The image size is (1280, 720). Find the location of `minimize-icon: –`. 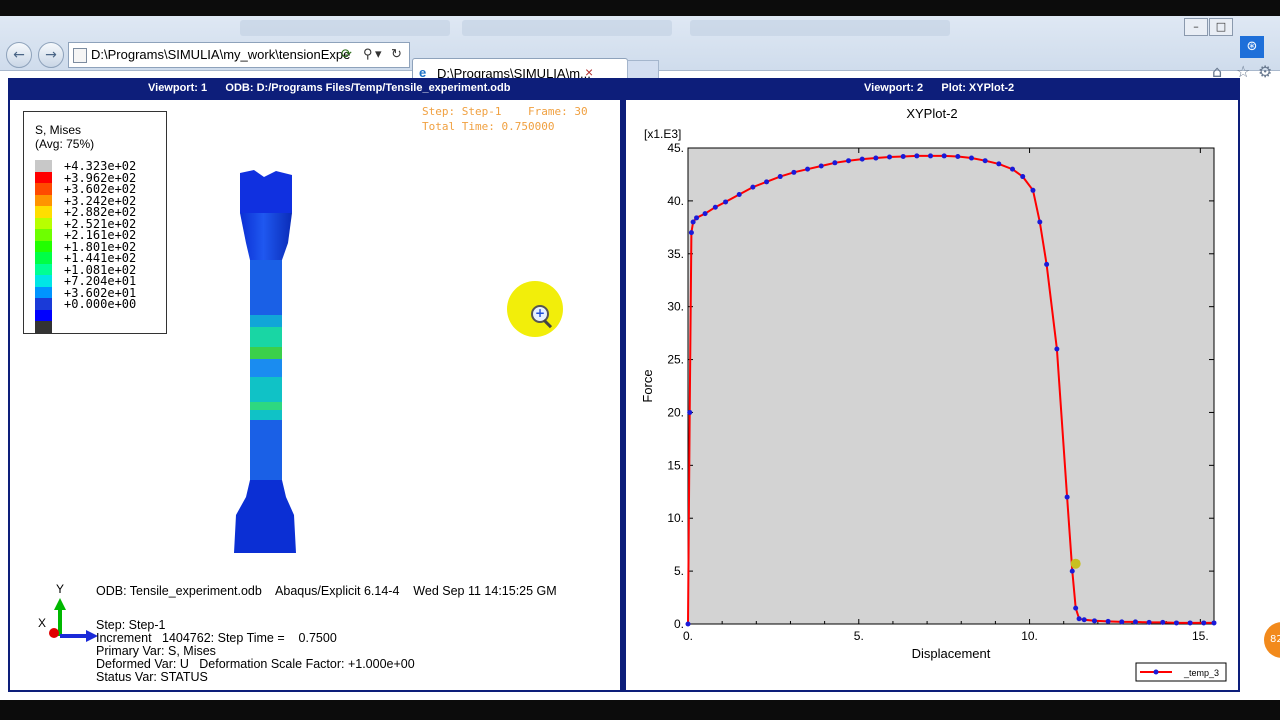

minimize-icon: – is located at coordinates (1196, 27).